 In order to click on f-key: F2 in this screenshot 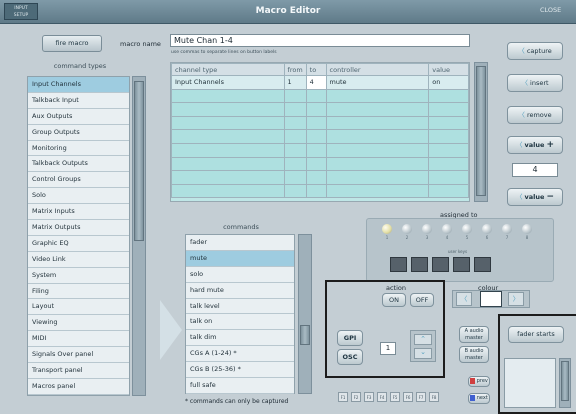, I will do `click(356, 397)`.